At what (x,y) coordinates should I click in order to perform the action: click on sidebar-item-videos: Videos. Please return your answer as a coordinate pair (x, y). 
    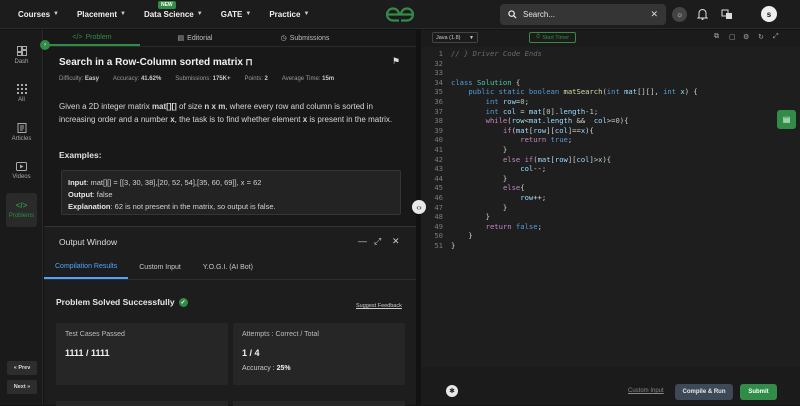
    Looking at the image, I should click on (21, 171).